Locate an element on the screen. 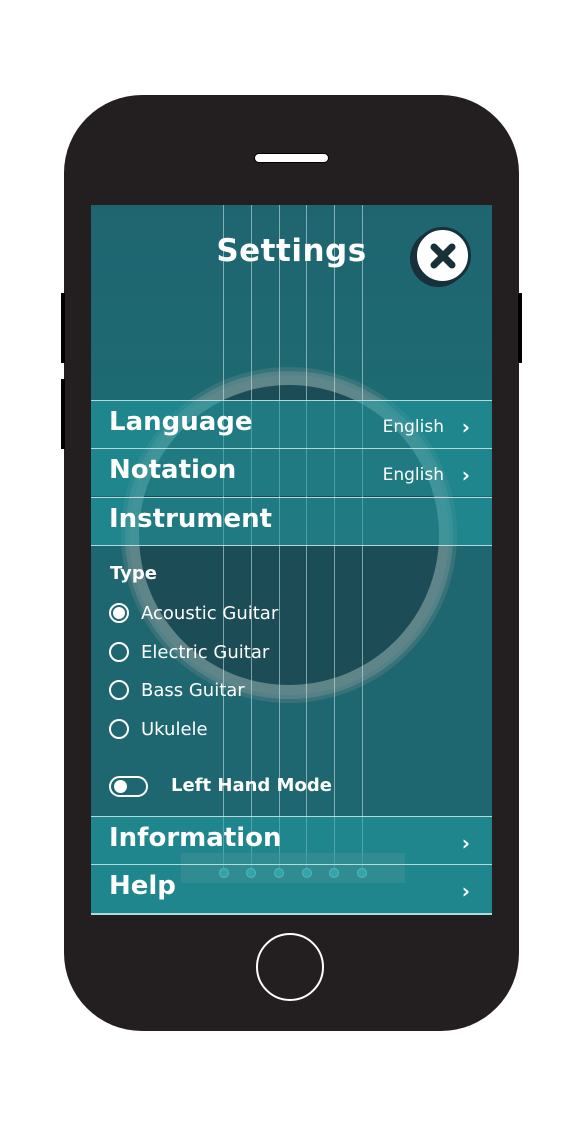 This screenshot has height=1127, width=583. radio-acoustic-guitar: Acoustic Guitar is located at coordinates (193, 613).